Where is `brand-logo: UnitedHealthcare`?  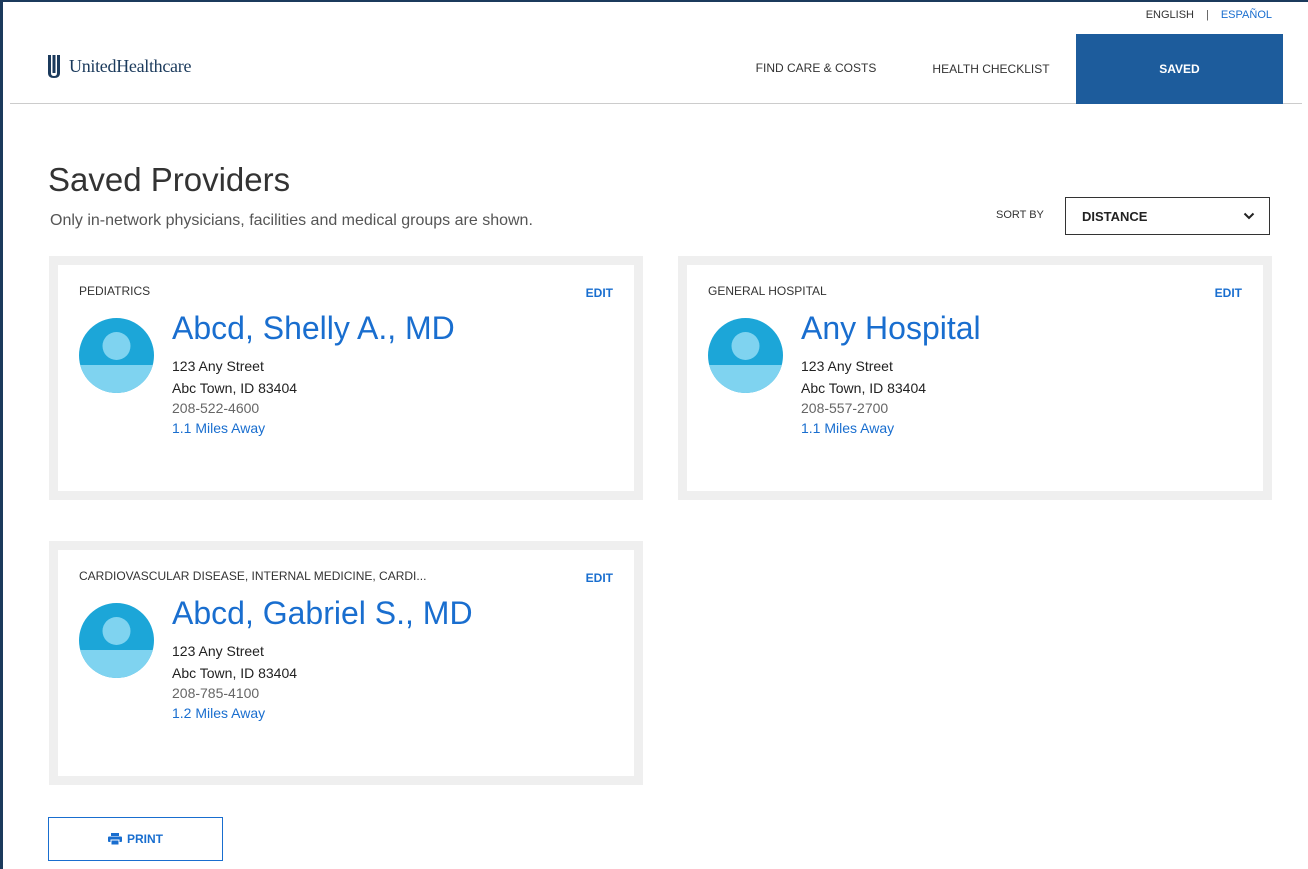
brand-logo: UnitedHealthcare is located at coordinates (119, 66).